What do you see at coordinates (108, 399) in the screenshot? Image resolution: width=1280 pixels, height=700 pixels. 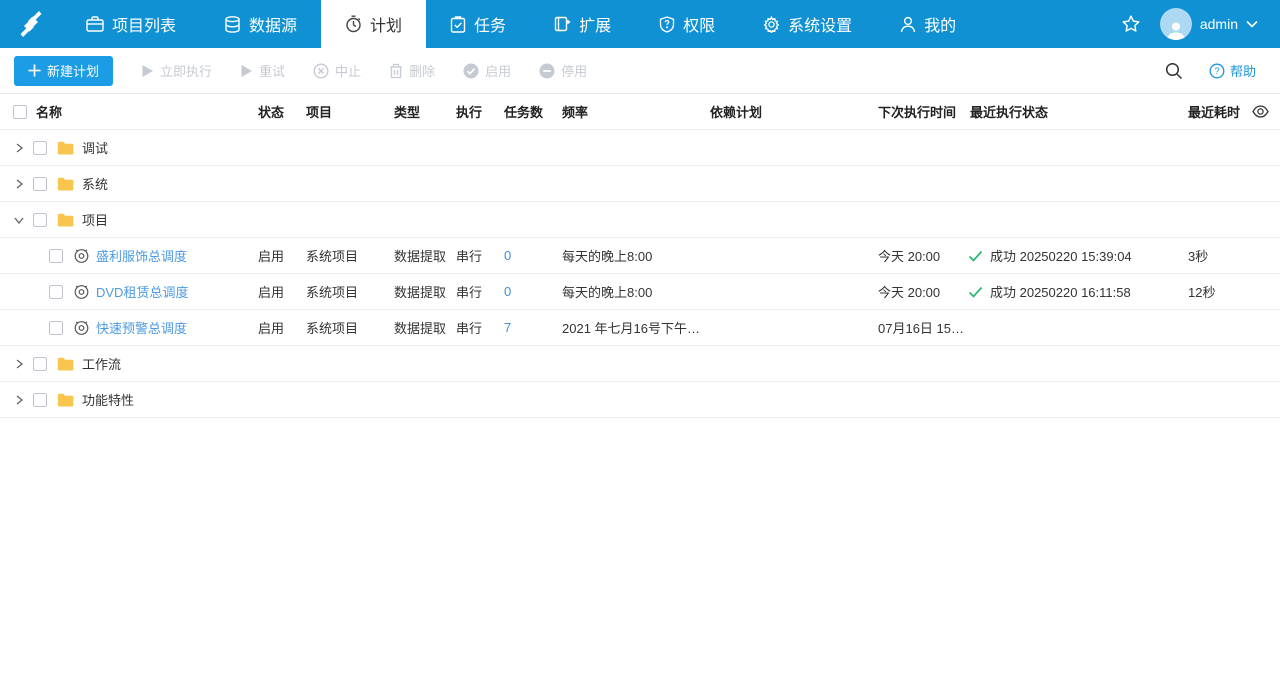 I see `folder-name-label: 功能特性` at bounding box center [108, 399].